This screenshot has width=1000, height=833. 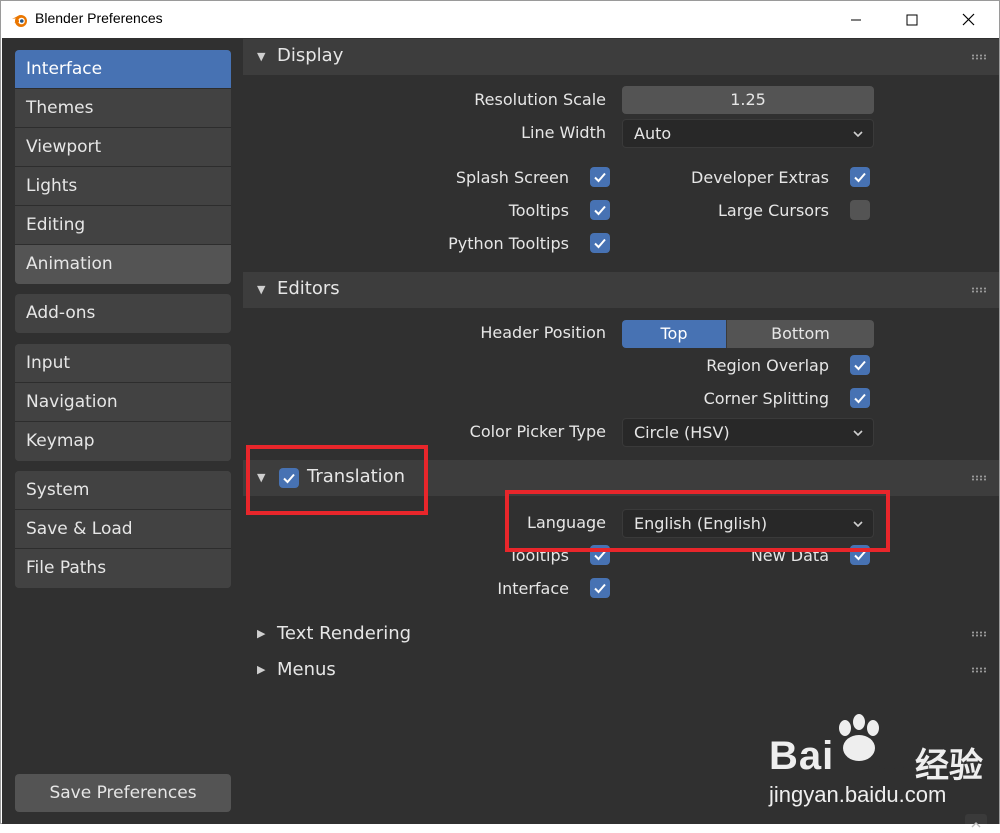 What do you see at coordinates (802, 756) in the screenshot?
I see `watermark-brand: Bai` at bounding box center [802, 756].